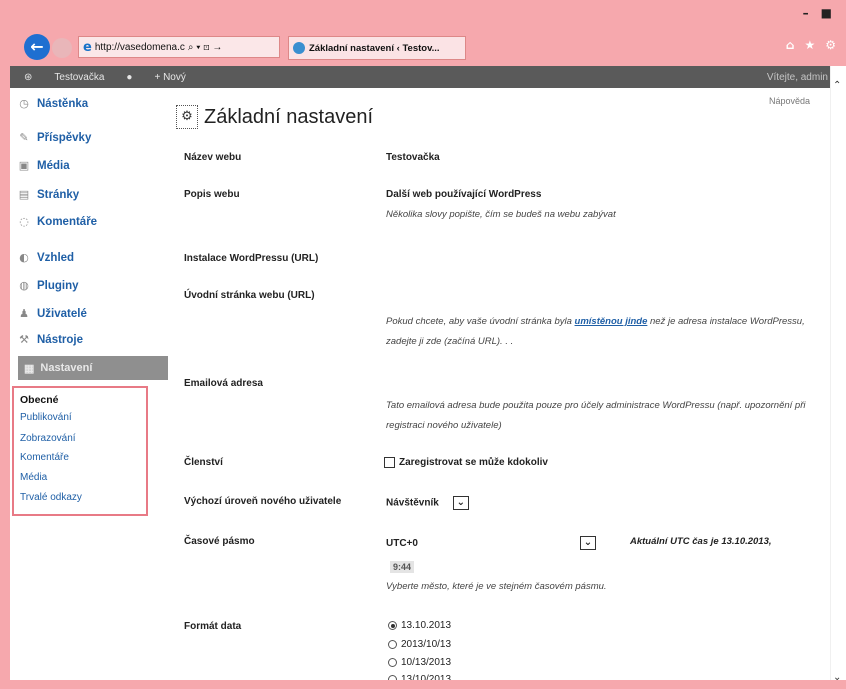 The image size is (846, 689). I want to click on membership-checkbox, so click(389, 462).